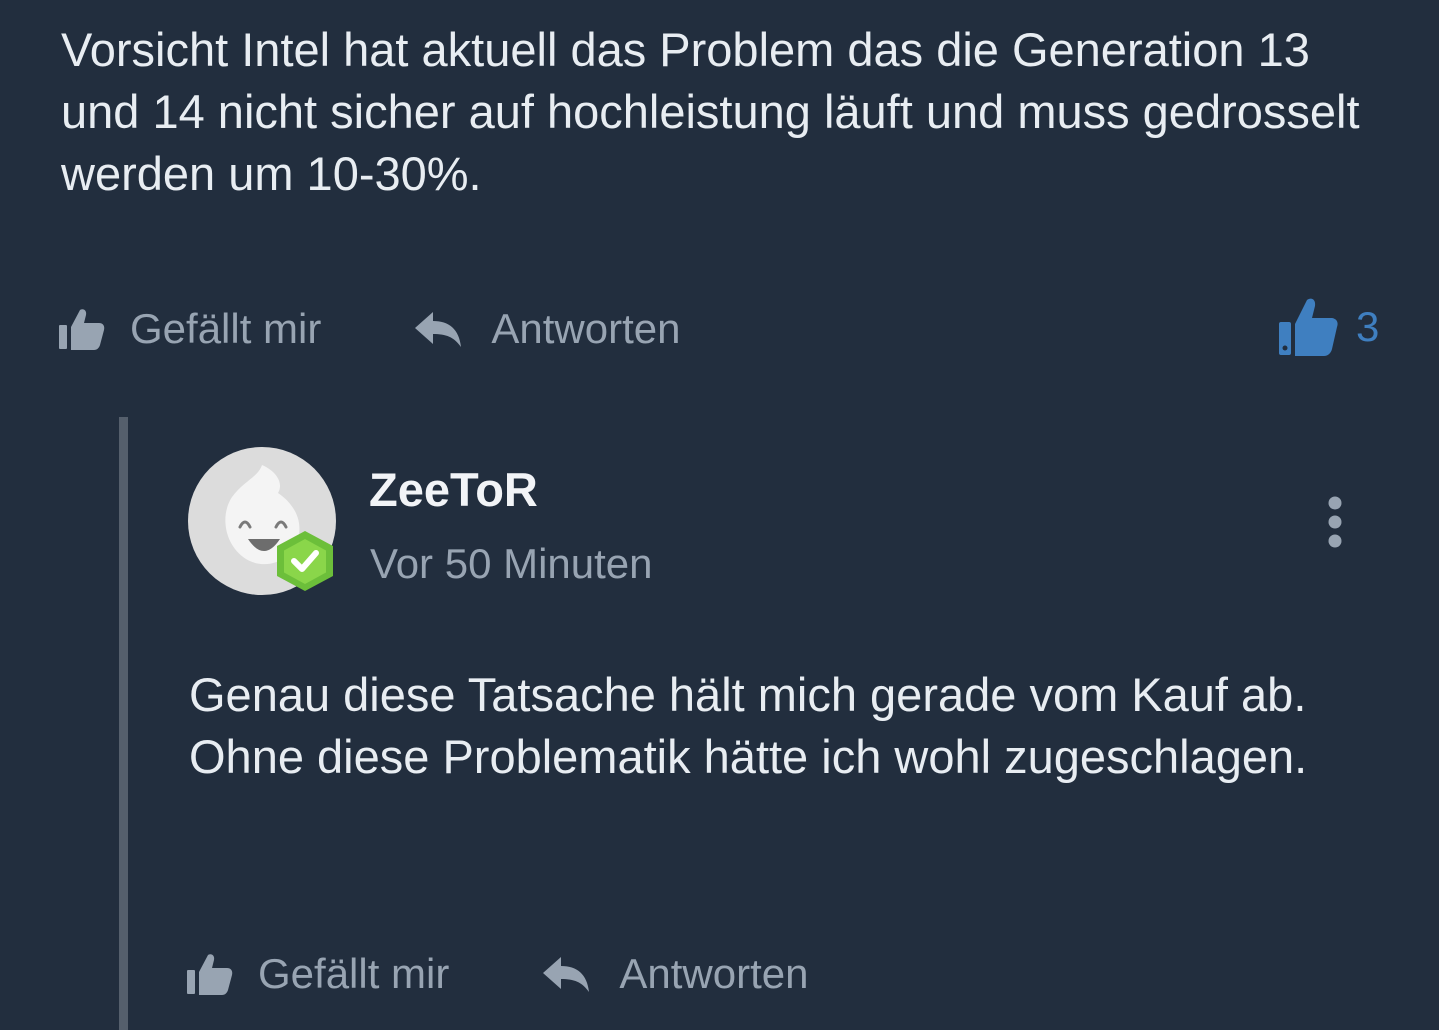 The image size is (1439, 1030). I want to click on timestamp: Vor 50 Minuten, so click(511, 563).